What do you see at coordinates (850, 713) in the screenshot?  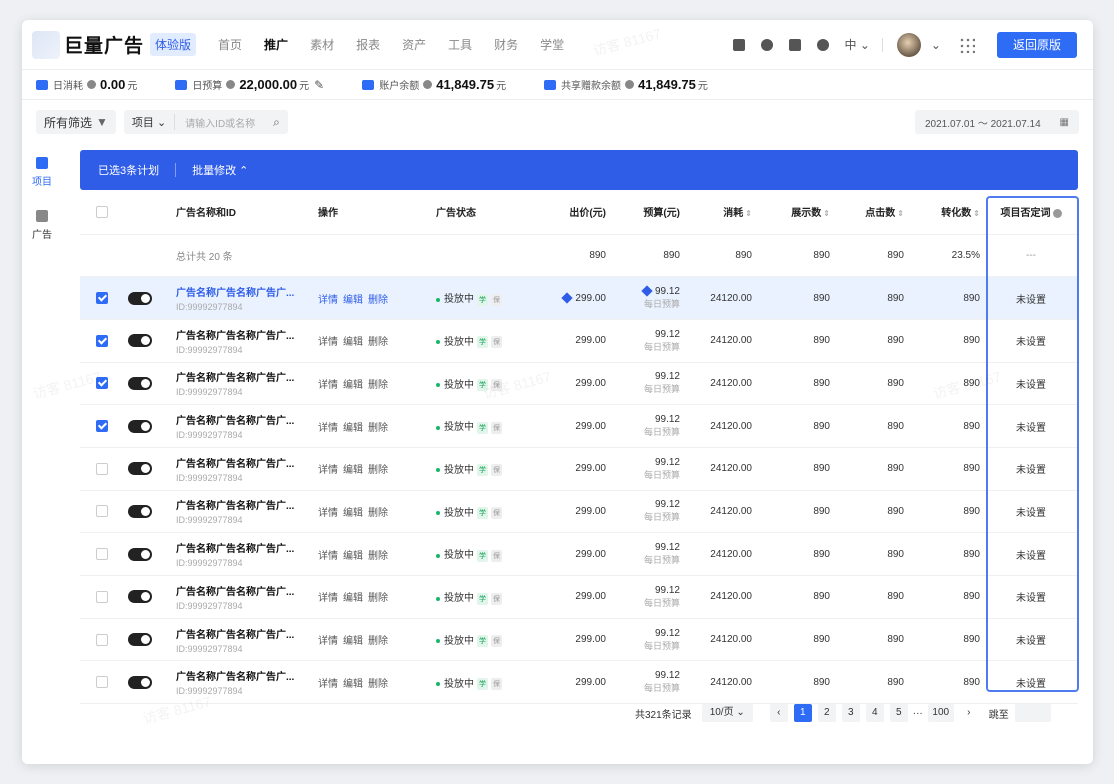 I see `page-3: 3` at bounding box center [850, 713].